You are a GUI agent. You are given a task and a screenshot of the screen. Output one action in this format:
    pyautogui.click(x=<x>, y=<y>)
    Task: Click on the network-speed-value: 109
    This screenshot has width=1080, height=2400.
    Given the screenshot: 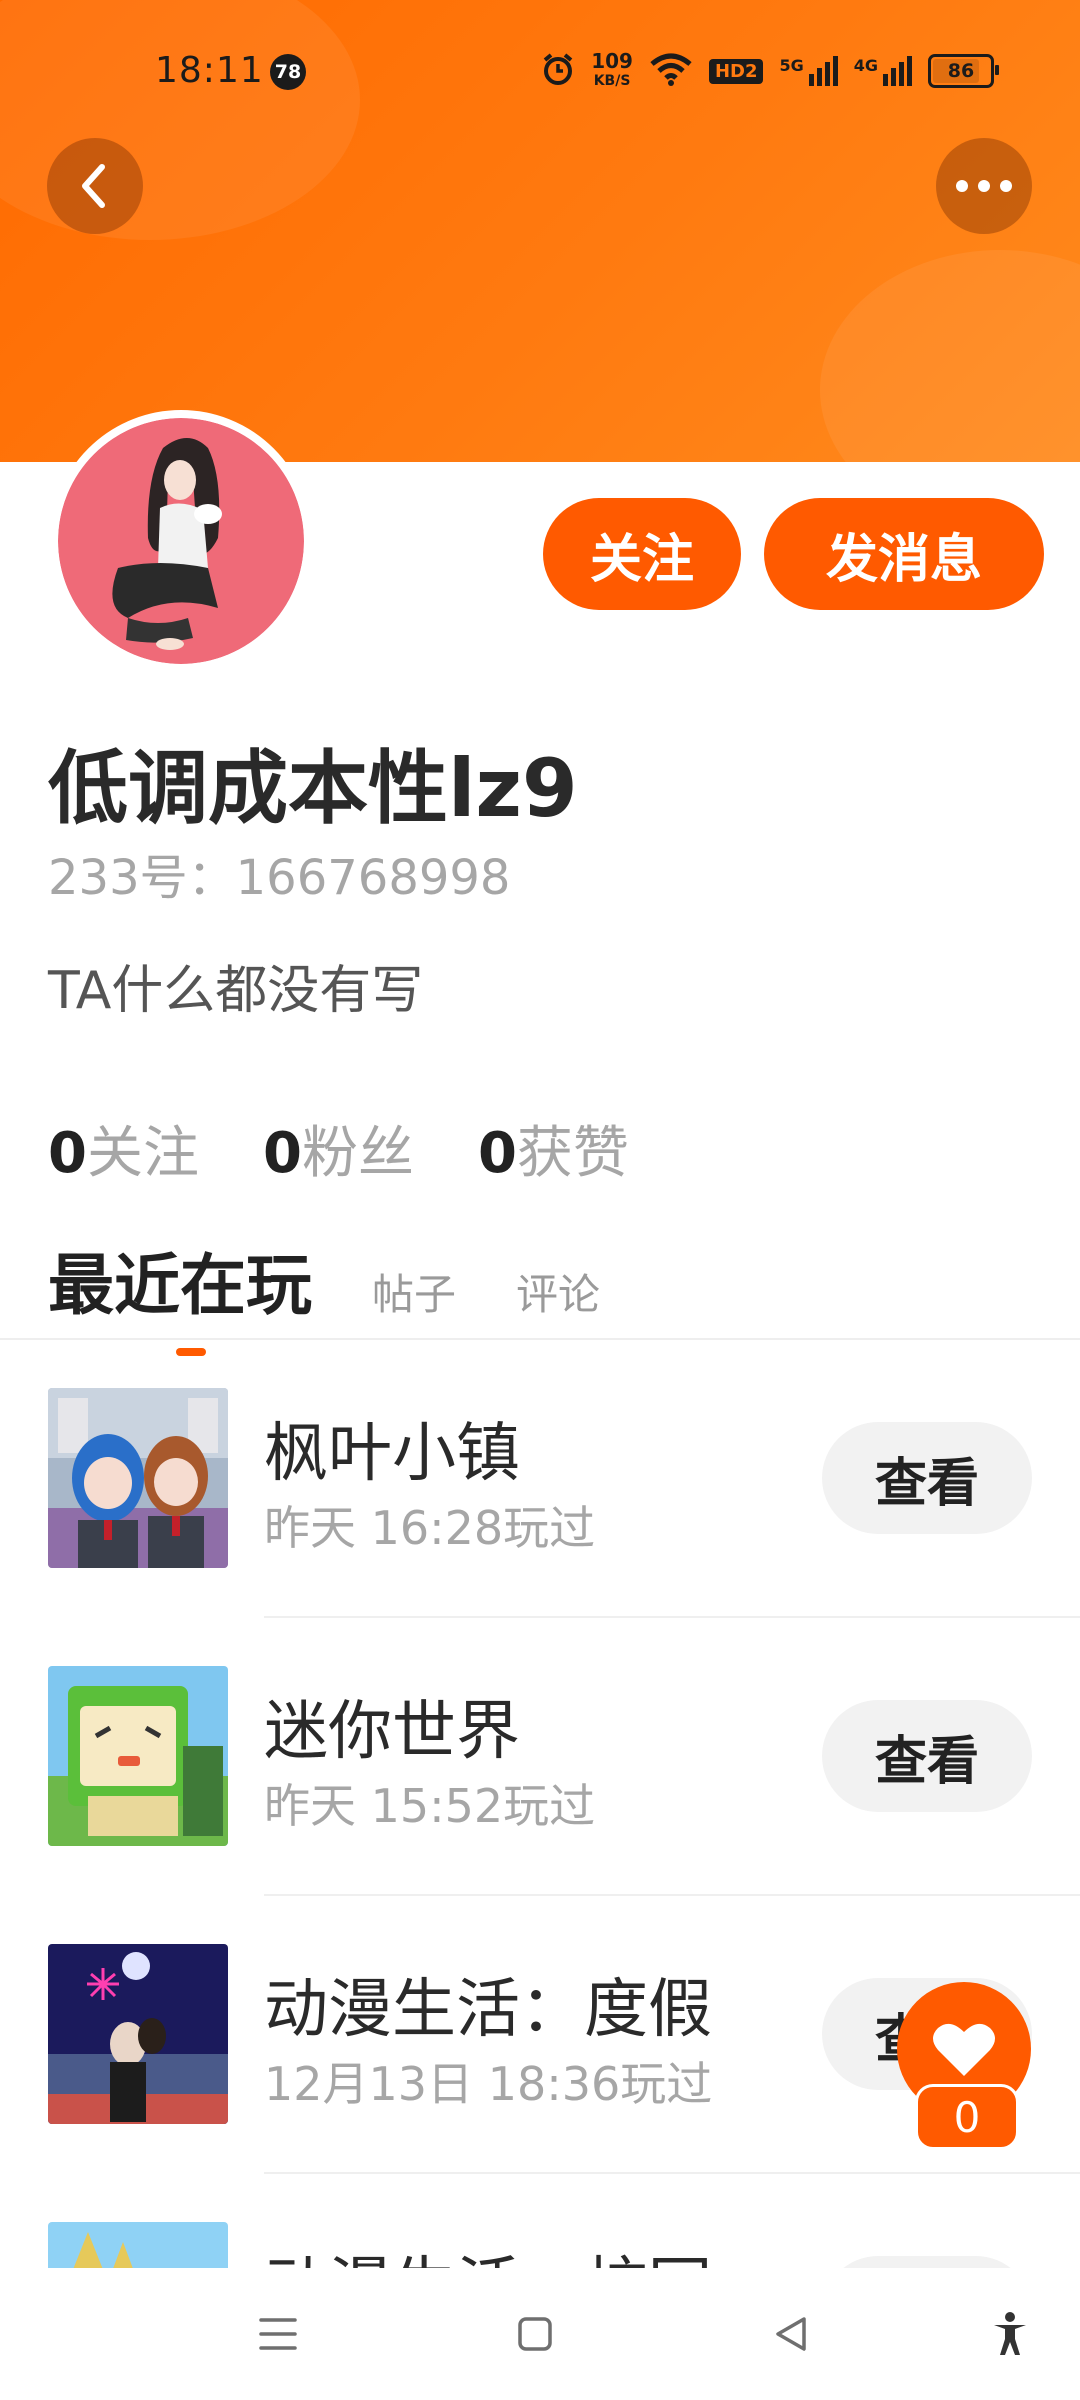 What is the action you would take?
    pyautogui.click(x=612, y=61)
    